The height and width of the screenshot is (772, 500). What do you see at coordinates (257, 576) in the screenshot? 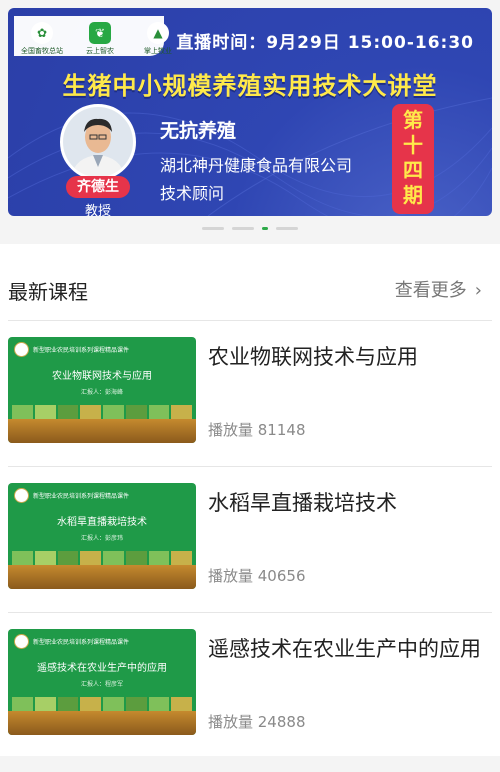
I see `course-play-count: 播放量 40656` at bounding box center [257, 576].